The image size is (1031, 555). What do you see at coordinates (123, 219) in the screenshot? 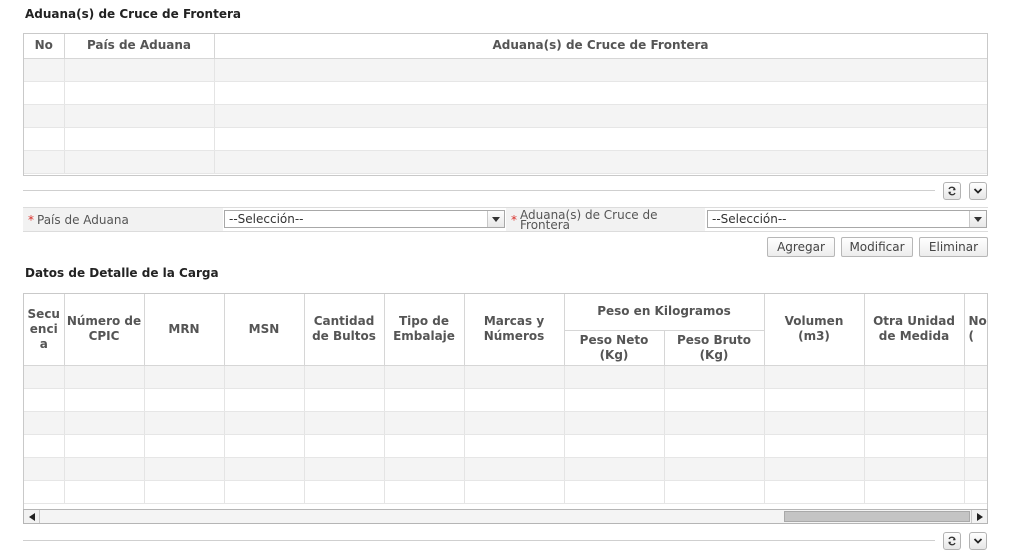
I see `pais-aduana-label: * País de Aduana` at bounding box center [123, 219].